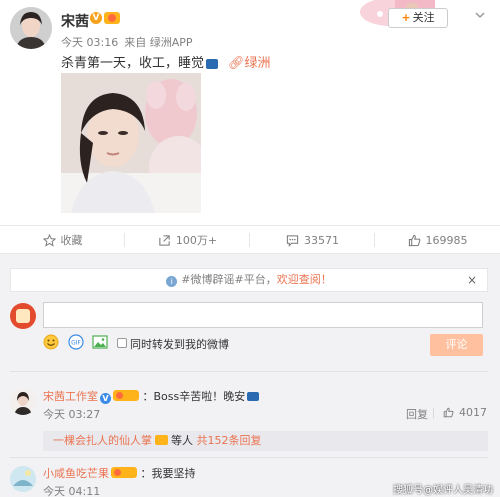 The image size is (500, 497). I want to click on comment-time: 今天 03:27, so click(72, 414).